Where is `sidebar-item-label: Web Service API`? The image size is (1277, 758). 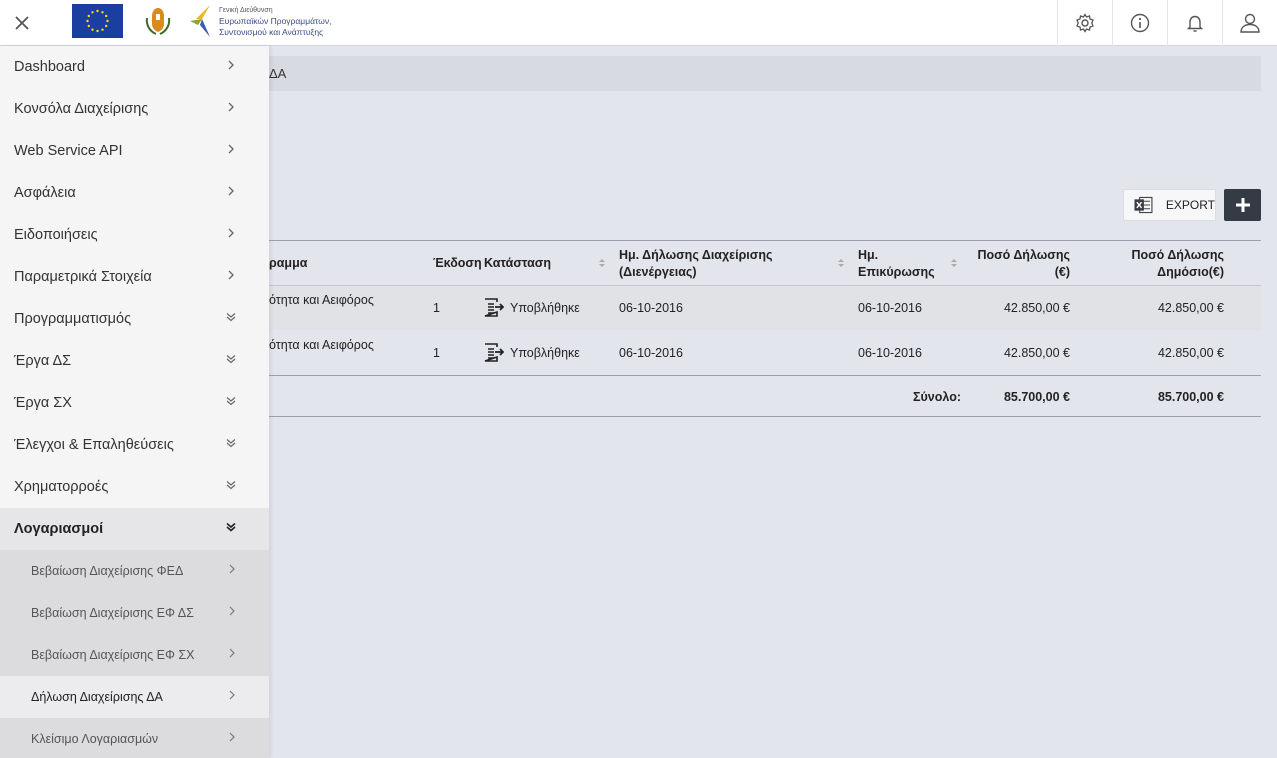
sidebar-item-label: Web Service API is located at coordinates (68, 151).